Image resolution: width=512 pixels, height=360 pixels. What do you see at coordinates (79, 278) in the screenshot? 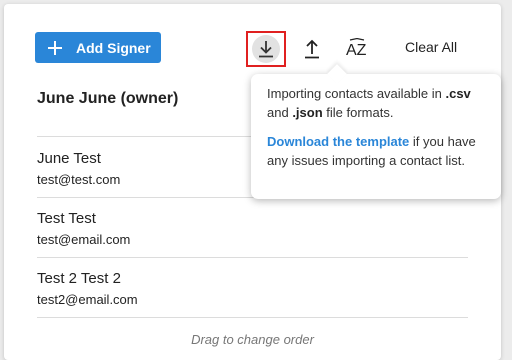
I see `signer-name: Test 2 Test 2` at bounding box center [79, 278].